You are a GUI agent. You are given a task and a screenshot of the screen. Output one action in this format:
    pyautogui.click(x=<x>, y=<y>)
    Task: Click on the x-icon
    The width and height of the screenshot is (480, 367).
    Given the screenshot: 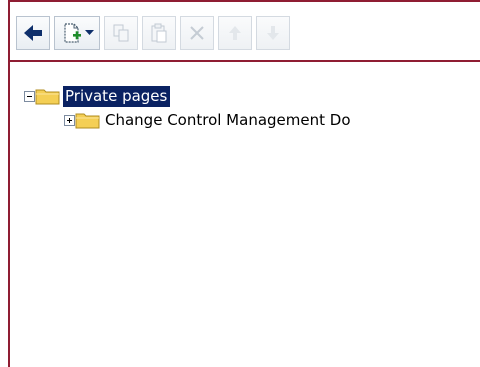 What is the action you would take?
    pyautogui.click(x=197, y=33)
    